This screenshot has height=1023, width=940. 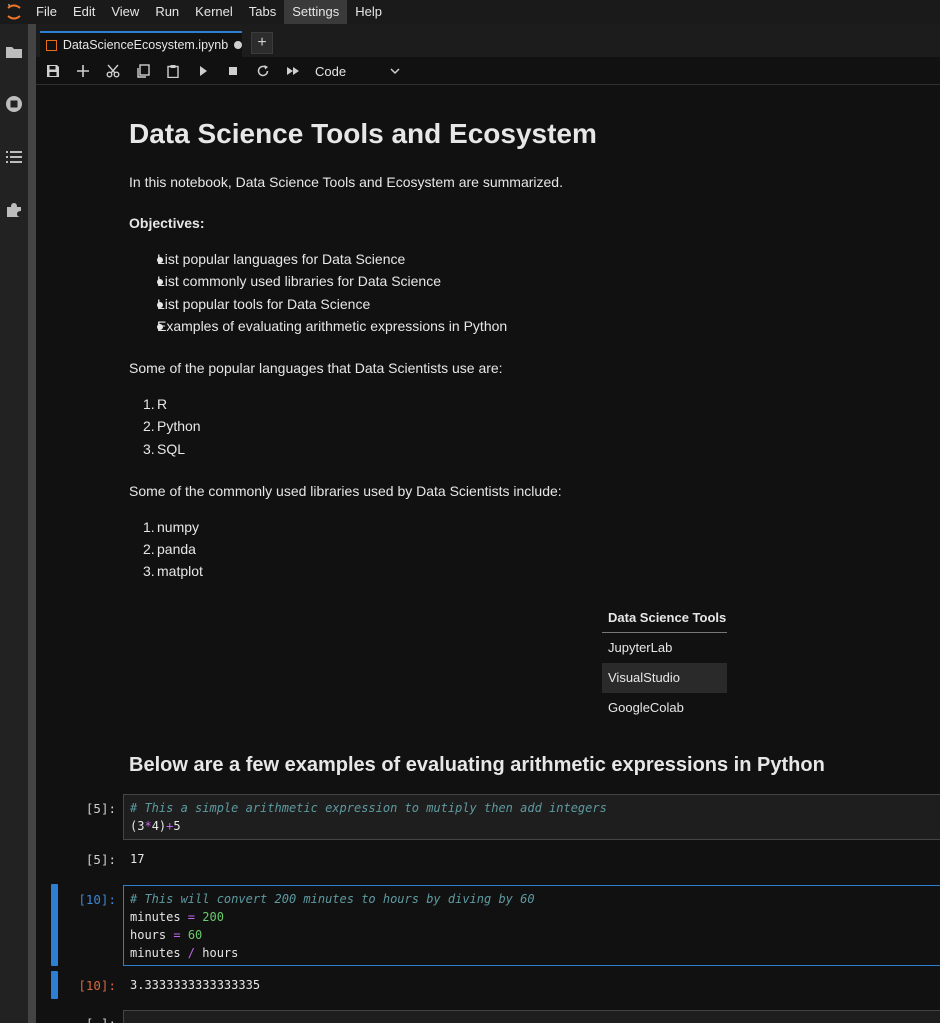 I want to click on code-line: minutes = 200, so click(x=177, y=917).